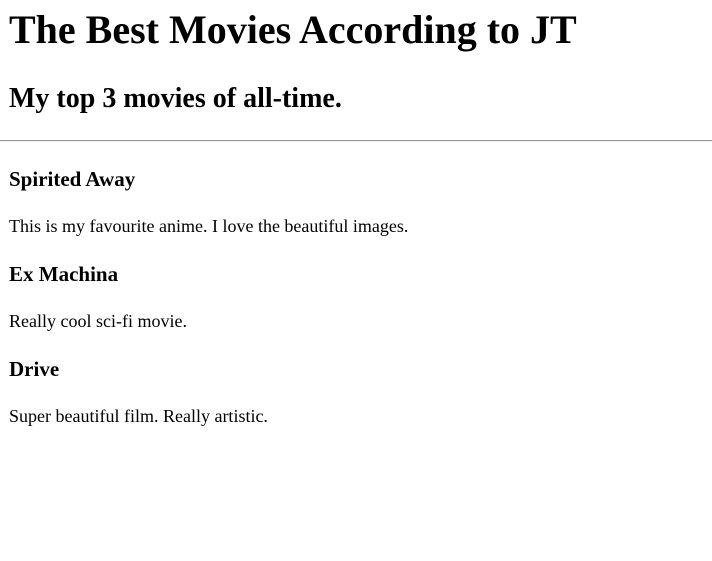  Describe the element at coordinates (293, 29) in the screenshot. I see `page-title: The Best Movies According to JT` at that location.